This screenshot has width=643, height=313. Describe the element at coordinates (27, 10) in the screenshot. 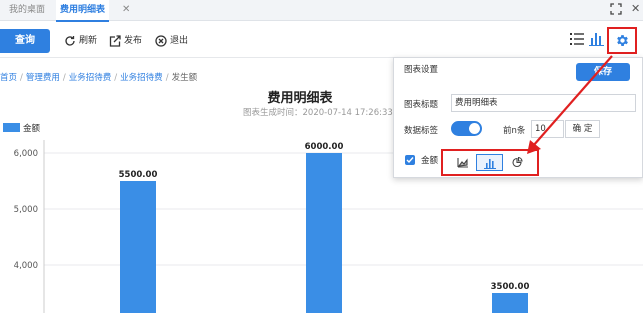

I see `tab-my-desktop: 我的桌面` at that location.